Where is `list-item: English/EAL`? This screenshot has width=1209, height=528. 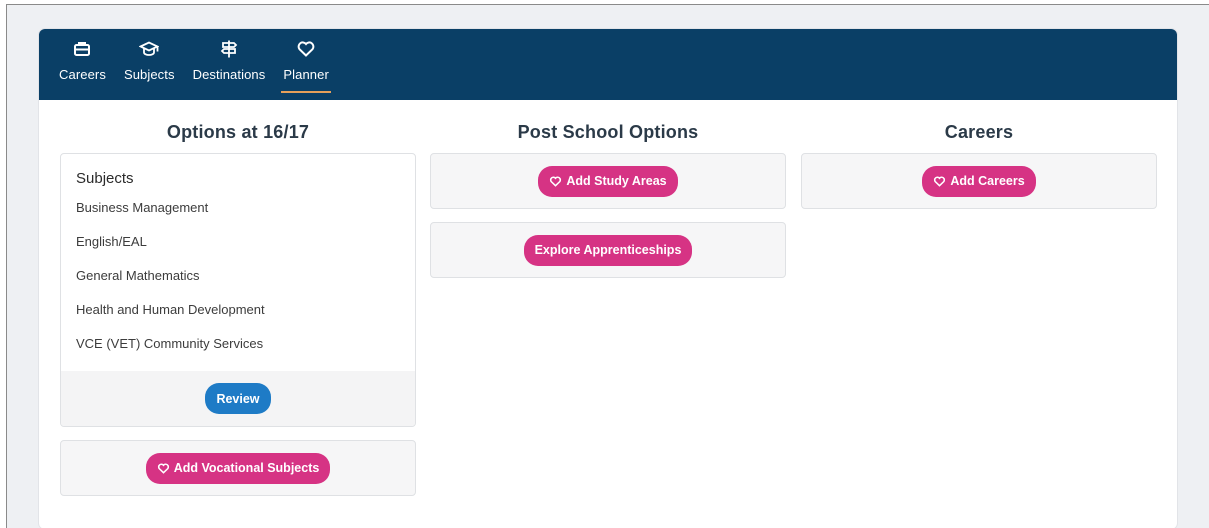
list-item: English/EAL is located at coordinates (111, 241).